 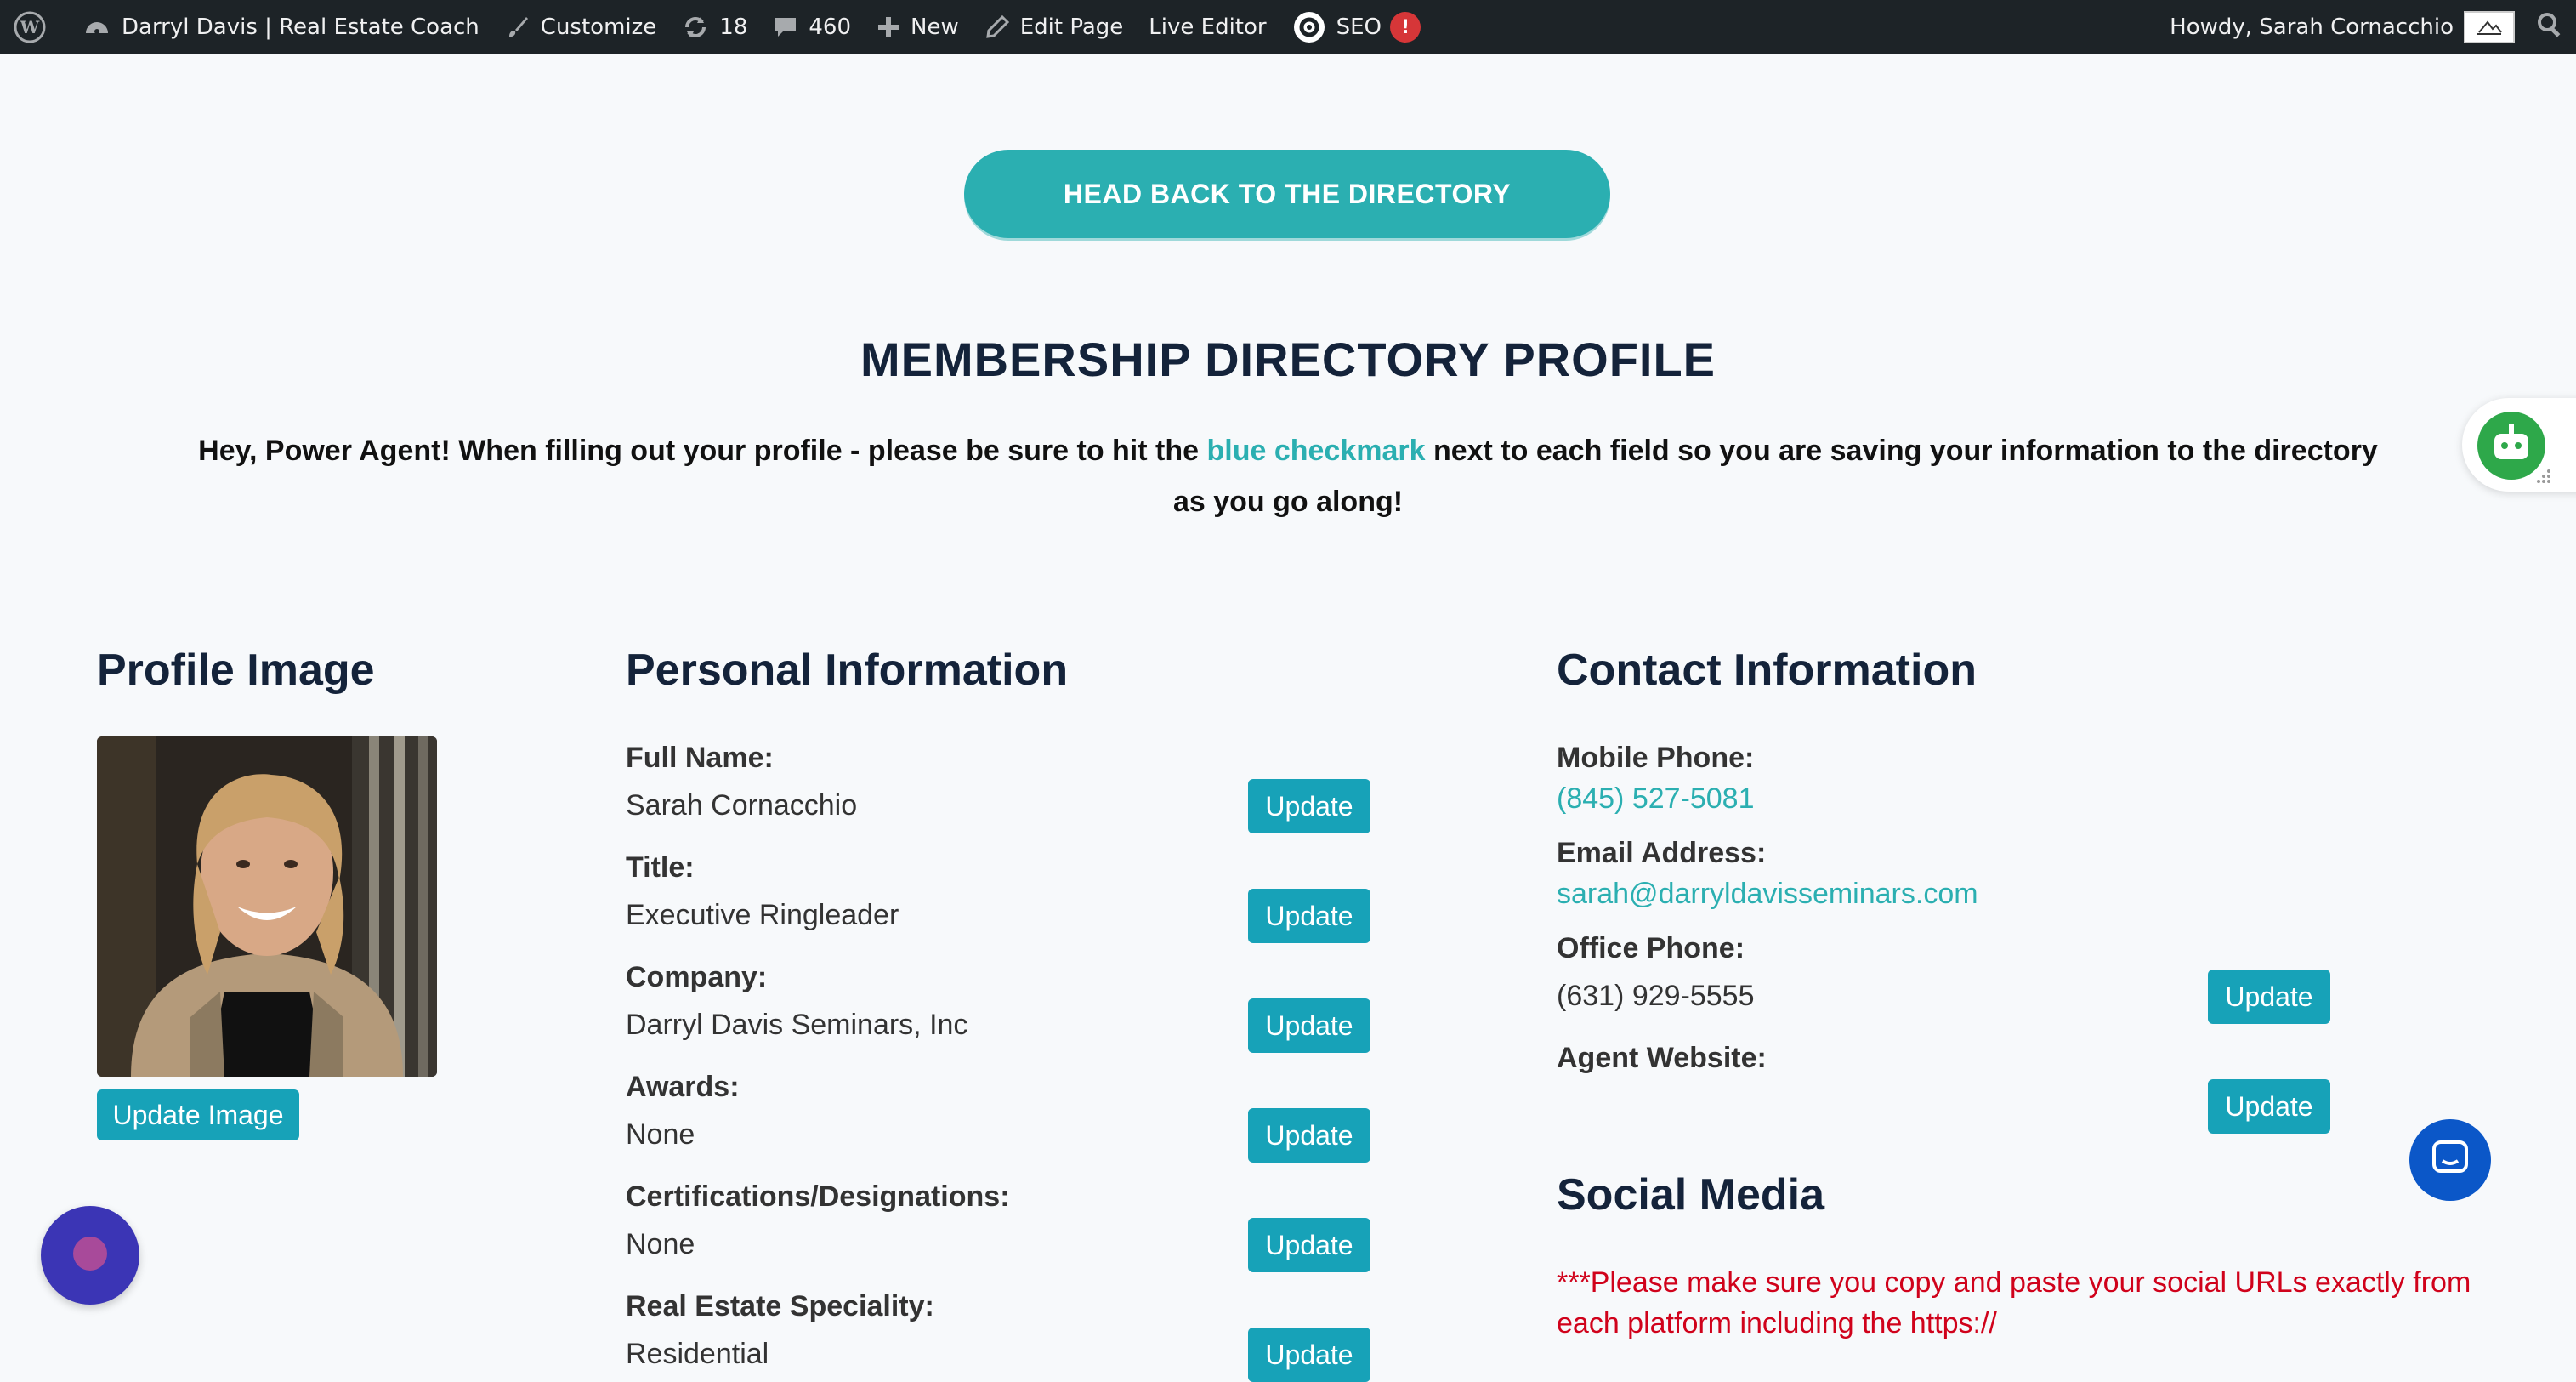 What do you see at coordinates (935, 27) in the screenshot?
I see `new-label: New` at bounding box center [935, 27].